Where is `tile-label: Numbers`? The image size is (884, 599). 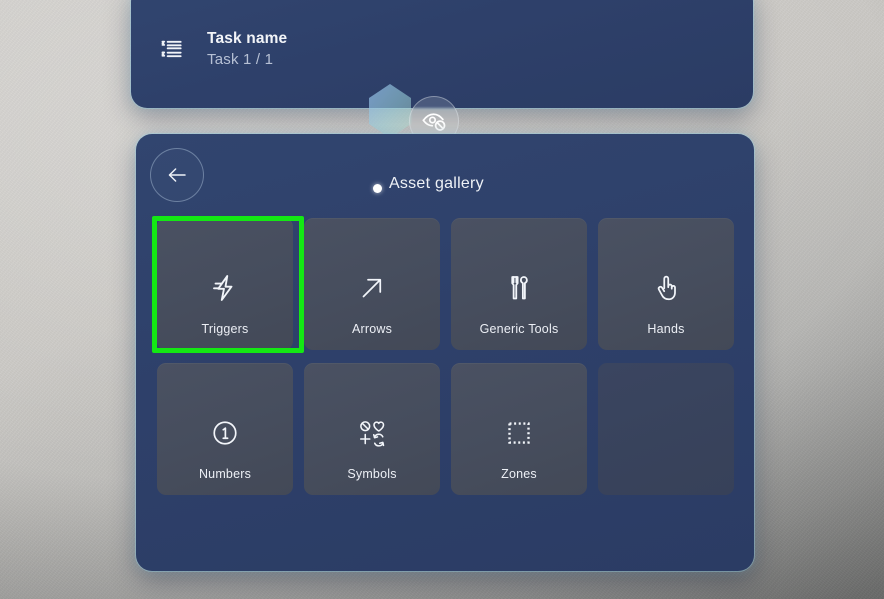
tile-label: Numbers is located at coordinates (225, 474).